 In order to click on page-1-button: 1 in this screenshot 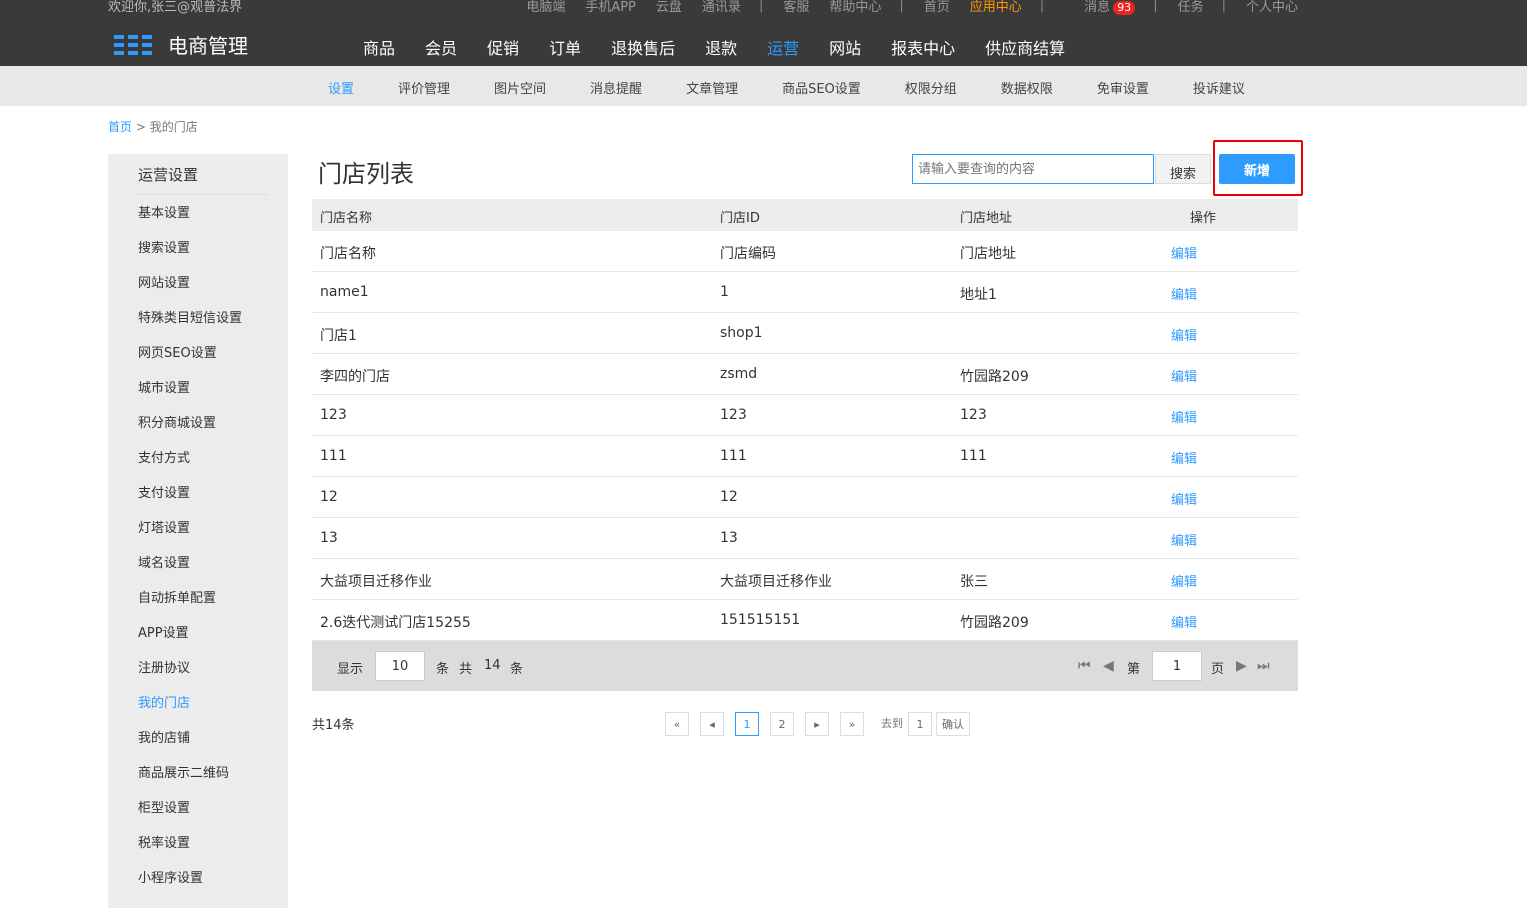, I will do `click(747, 724)`.